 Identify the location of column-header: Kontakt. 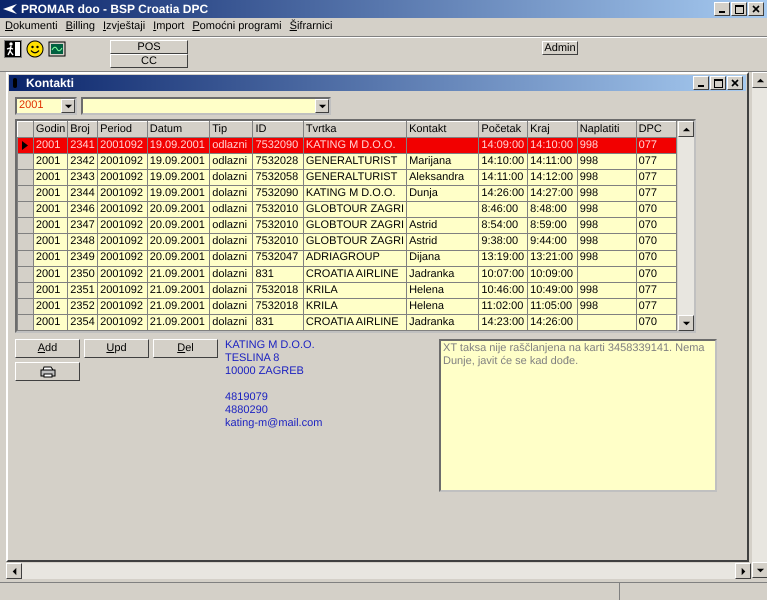
(442, 130).